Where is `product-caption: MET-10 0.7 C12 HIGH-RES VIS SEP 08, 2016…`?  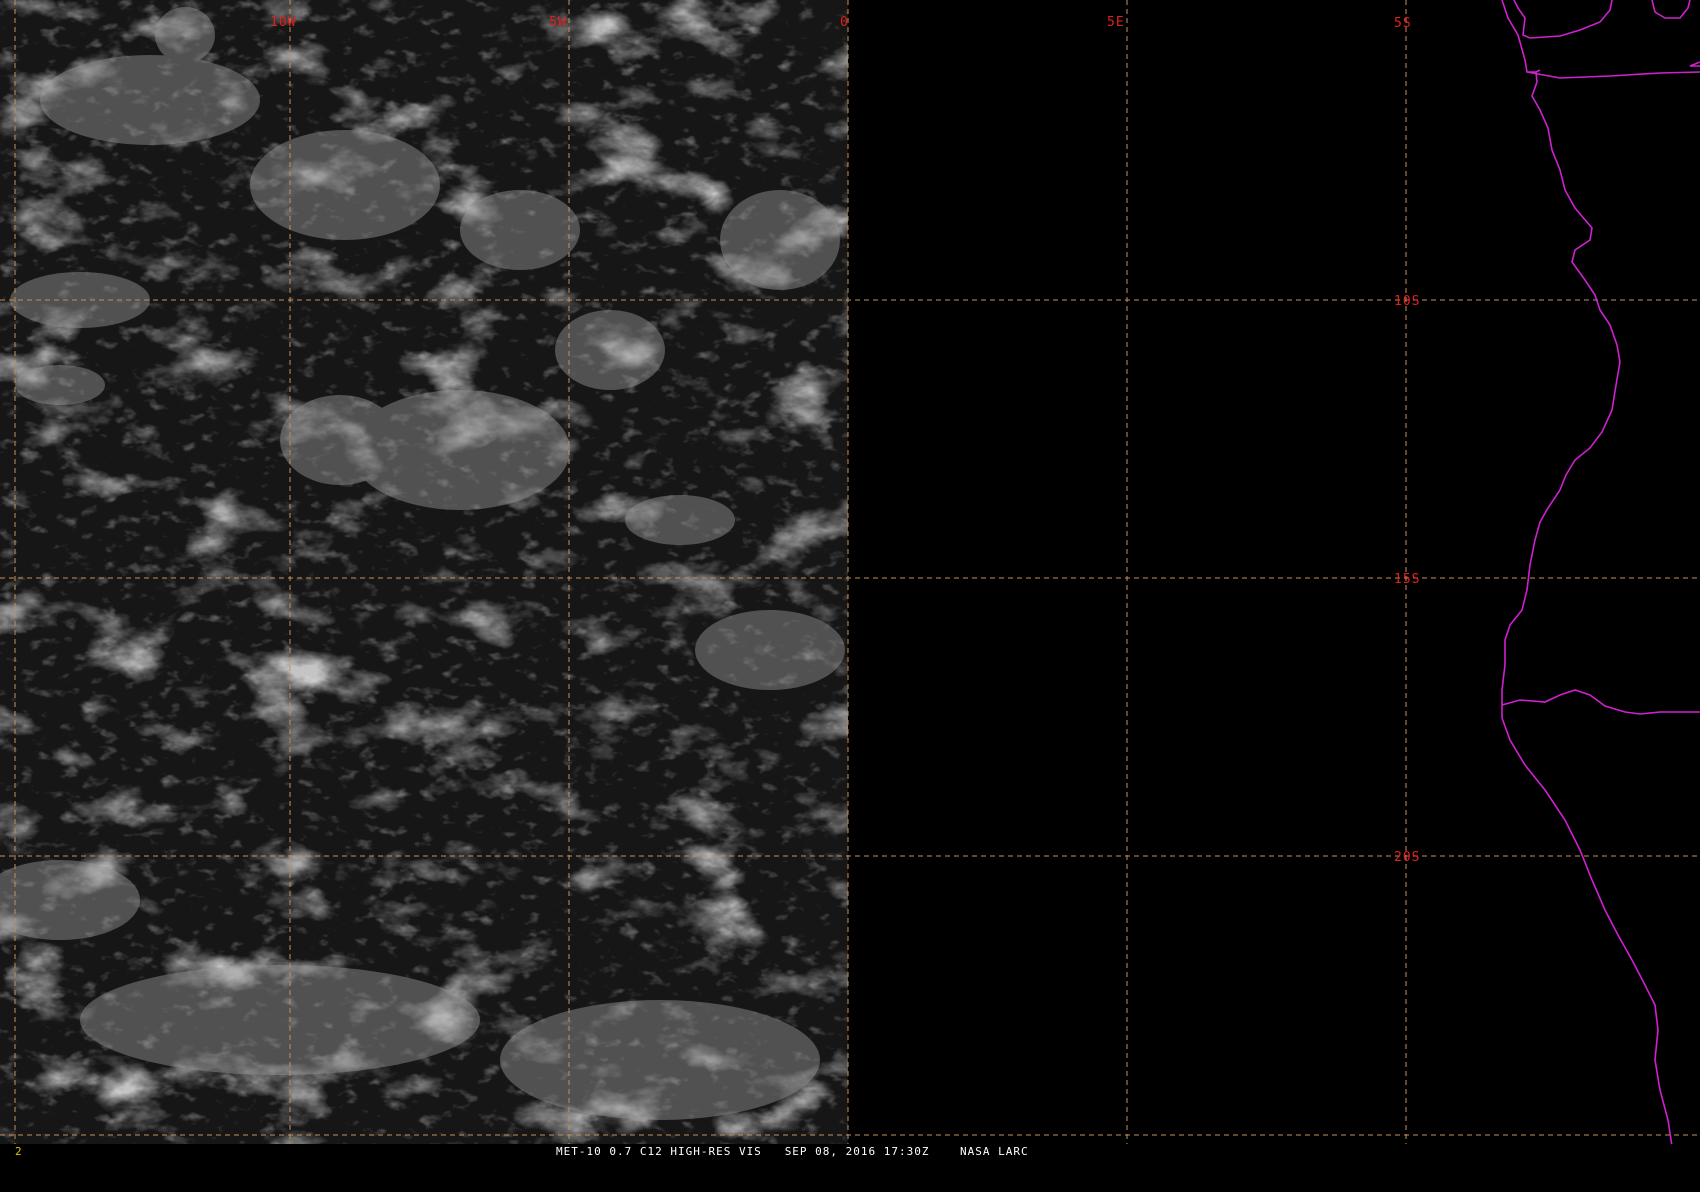
product-caption: MET-10 0.7 C12 HIGH-RES VIS SEP 08, 2016… is located at coordinates (792, 1152).